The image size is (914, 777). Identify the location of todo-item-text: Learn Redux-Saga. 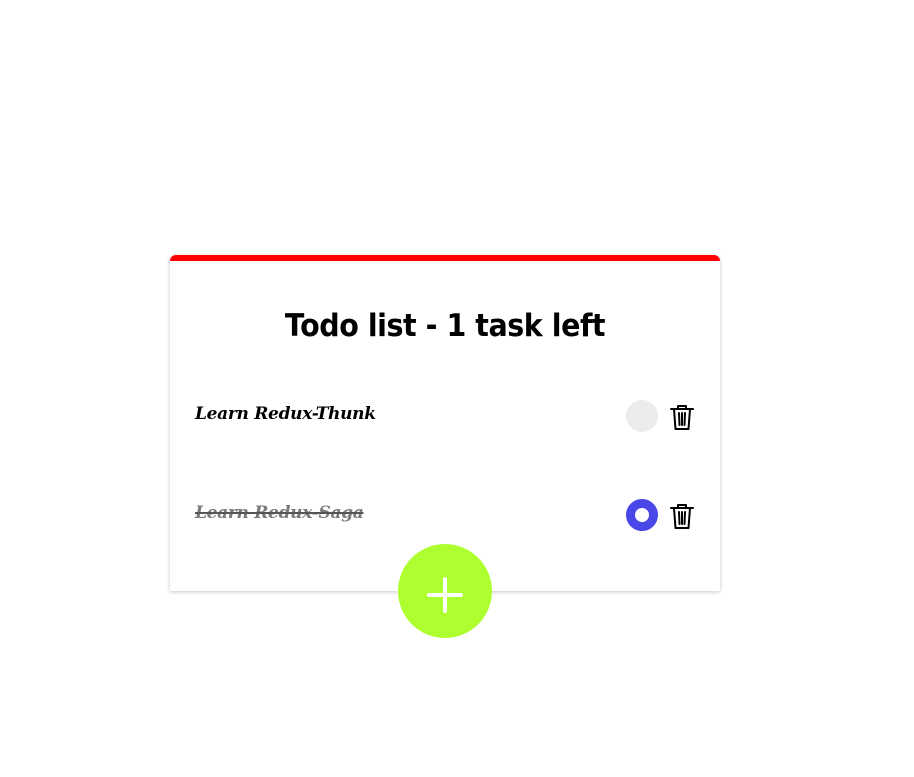
(279, 513).